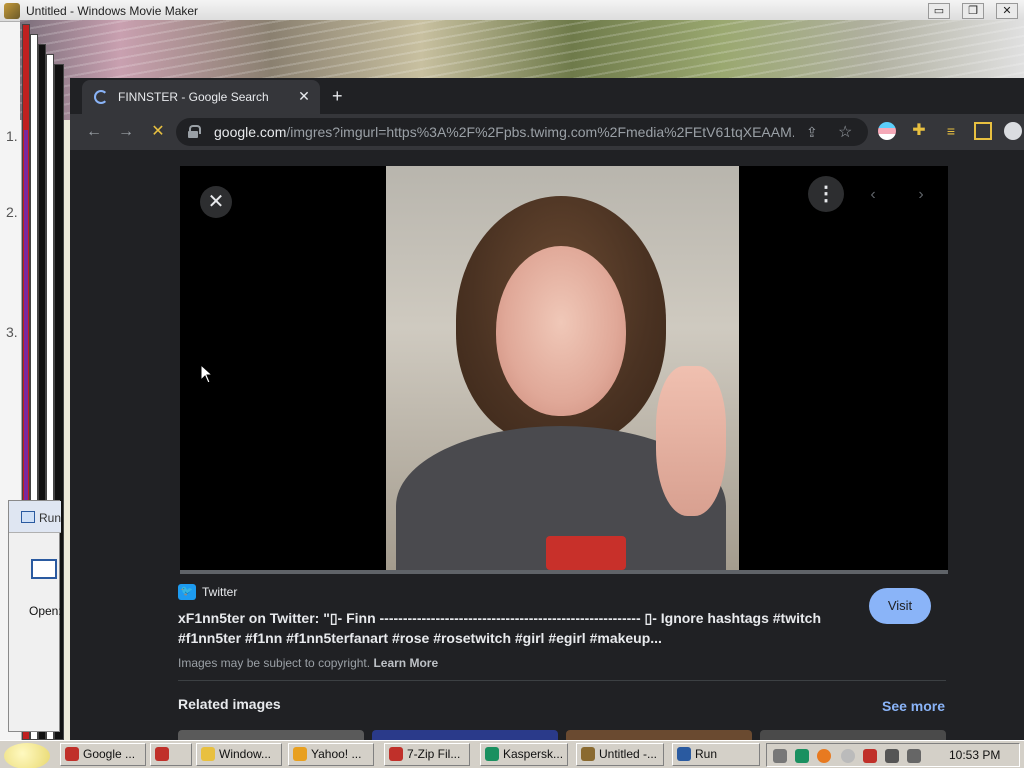 This screenshot has width=1024, height=768. What do you see at coordinates (45, 611) in the screenshot?
I see `run-open-label: Open:` at bounding box center [45, 611].